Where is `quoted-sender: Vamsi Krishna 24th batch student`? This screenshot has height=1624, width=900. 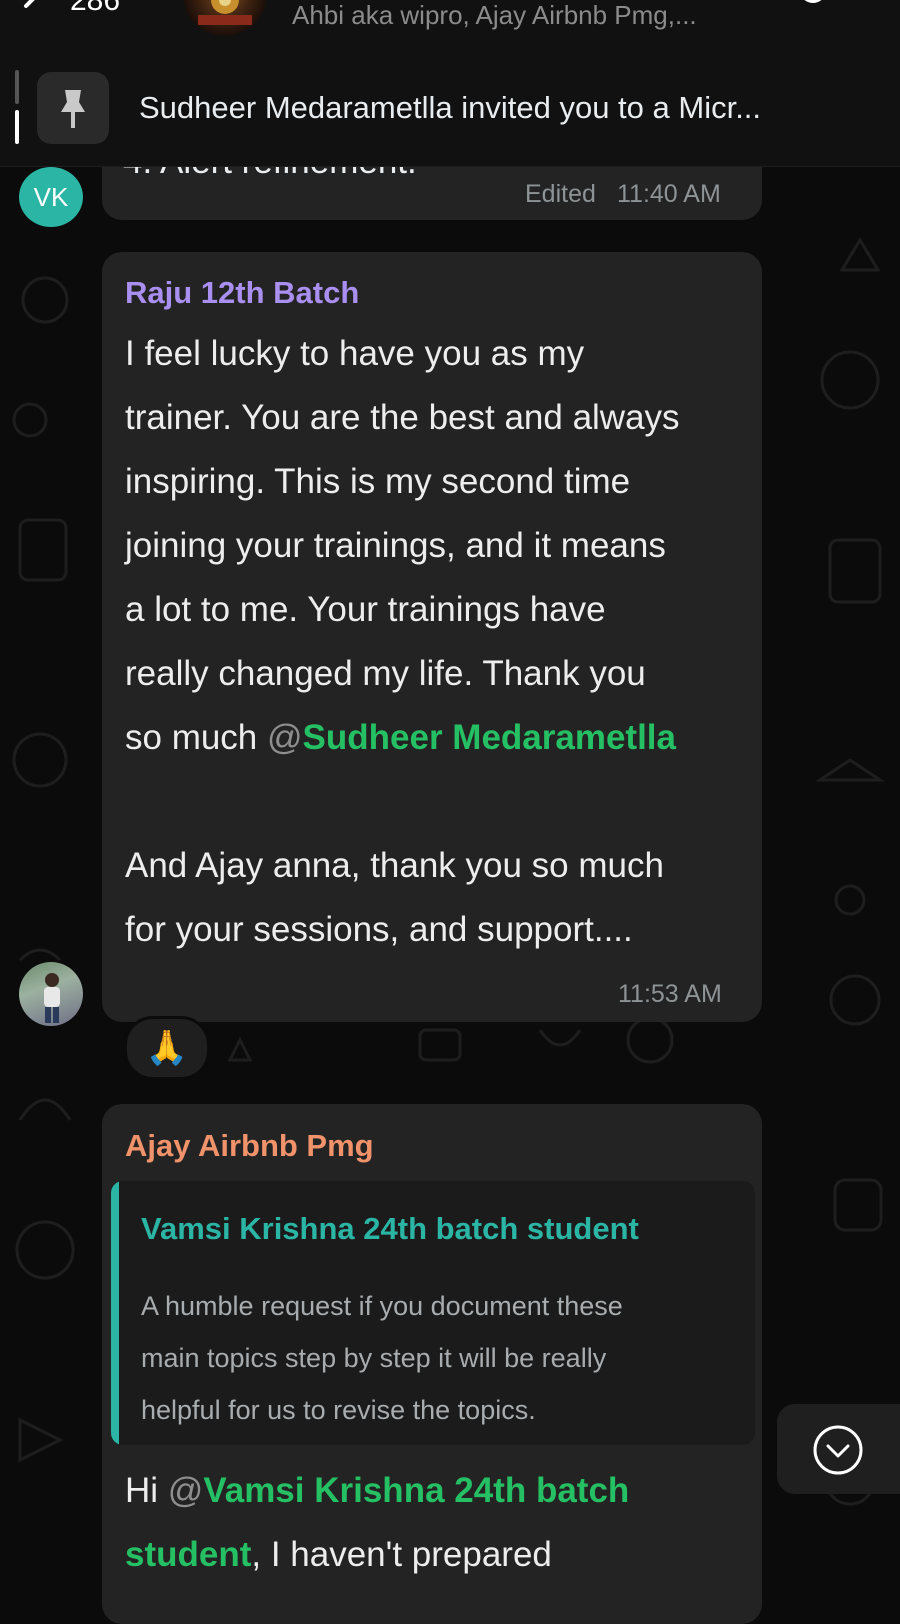 quoted-sender: Vamsi Krishna 24th batch student is located at coordinates (390, 1228).